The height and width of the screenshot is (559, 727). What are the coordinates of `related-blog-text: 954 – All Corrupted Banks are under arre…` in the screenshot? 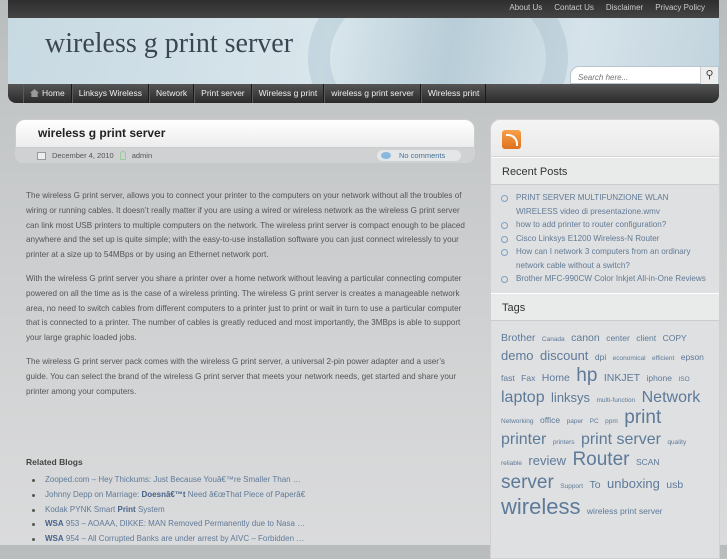 It's located at (184, 539).